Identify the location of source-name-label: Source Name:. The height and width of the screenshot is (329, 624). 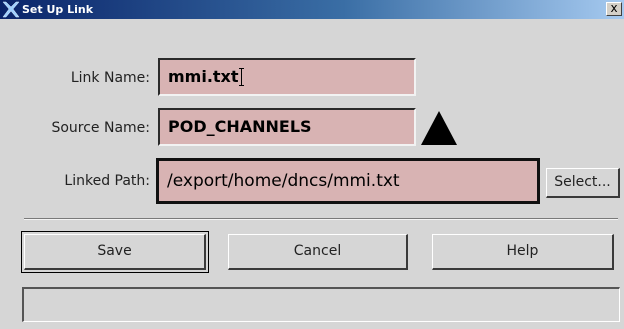
(100, 128).